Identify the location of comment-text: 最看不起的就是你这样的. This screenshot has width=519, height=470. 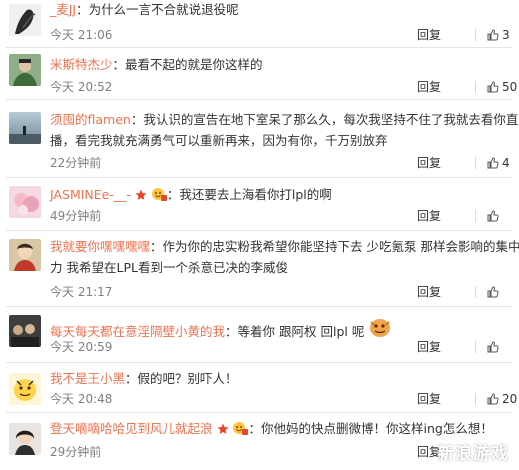
(194, 64).